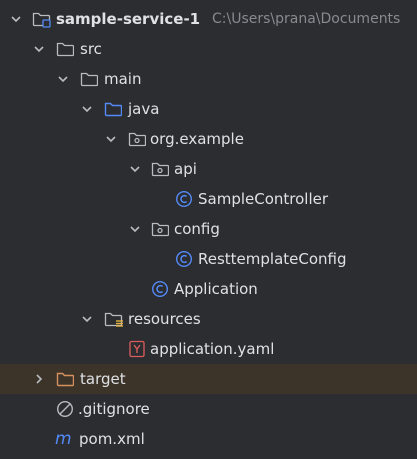 The height and width of the screenshot is (459, 417). What do you see at coordinates (65, 379) in the screenshot?
I see `excluded-folder-icon` at bounding box center [65, 379].